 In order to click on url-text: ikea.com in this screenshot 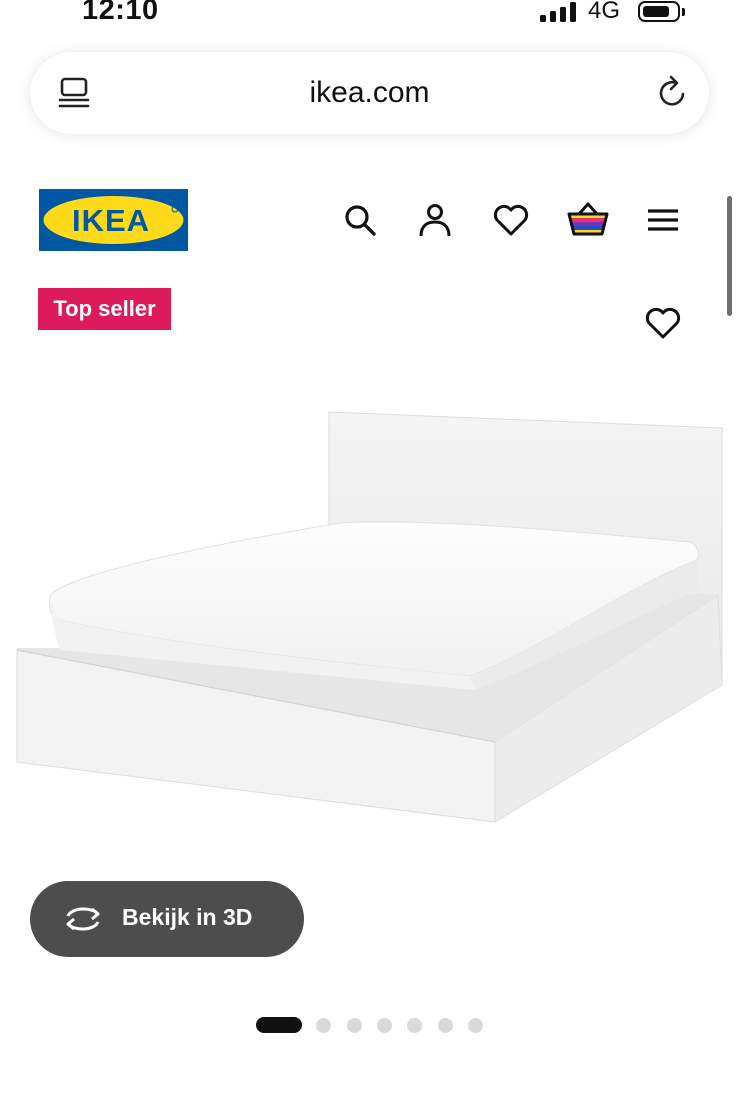, I will do `click(369, 93)`.